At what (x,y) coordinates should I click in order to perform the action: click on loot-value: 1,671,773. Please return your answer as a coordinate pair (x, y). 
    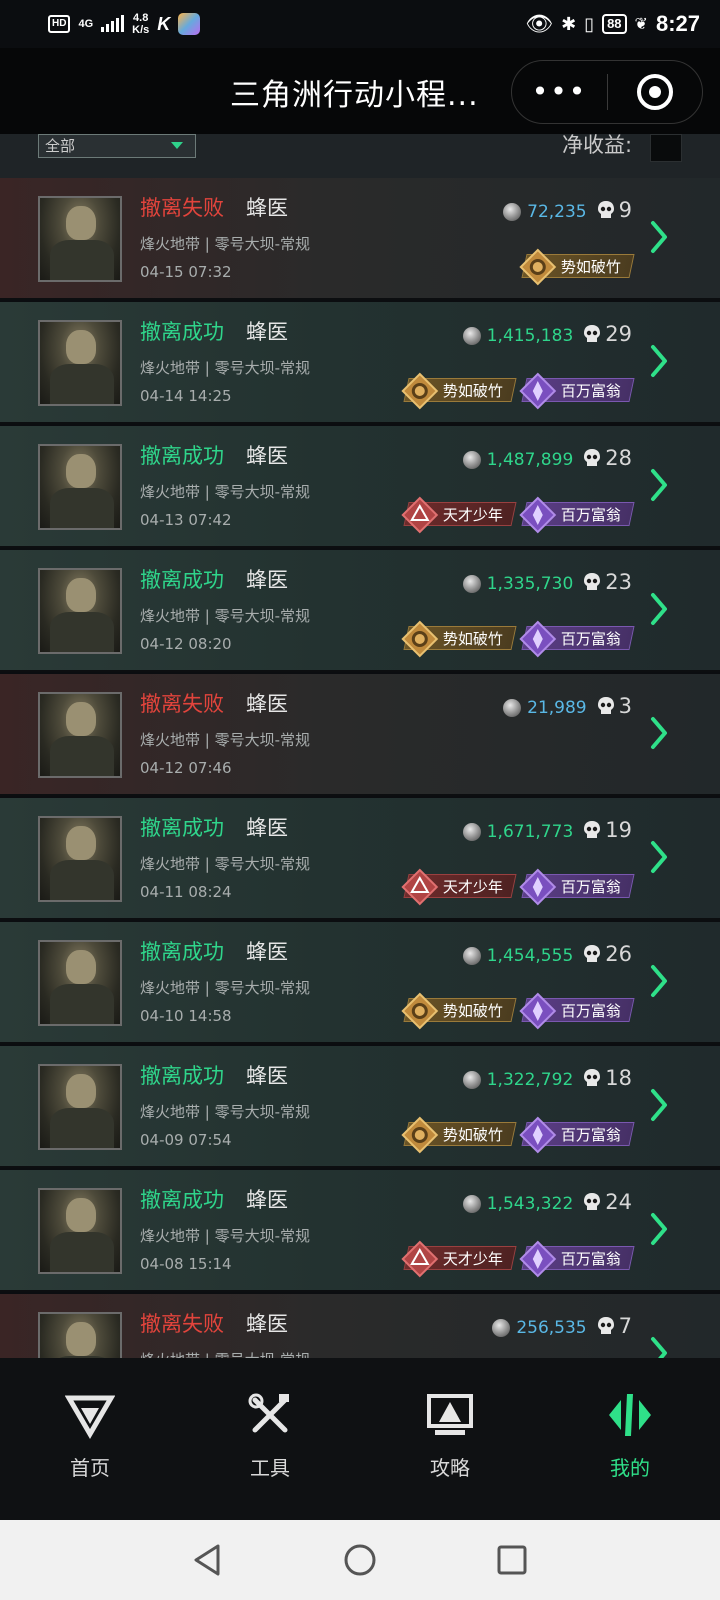
    Looking at the image, I should click on (517, 832).